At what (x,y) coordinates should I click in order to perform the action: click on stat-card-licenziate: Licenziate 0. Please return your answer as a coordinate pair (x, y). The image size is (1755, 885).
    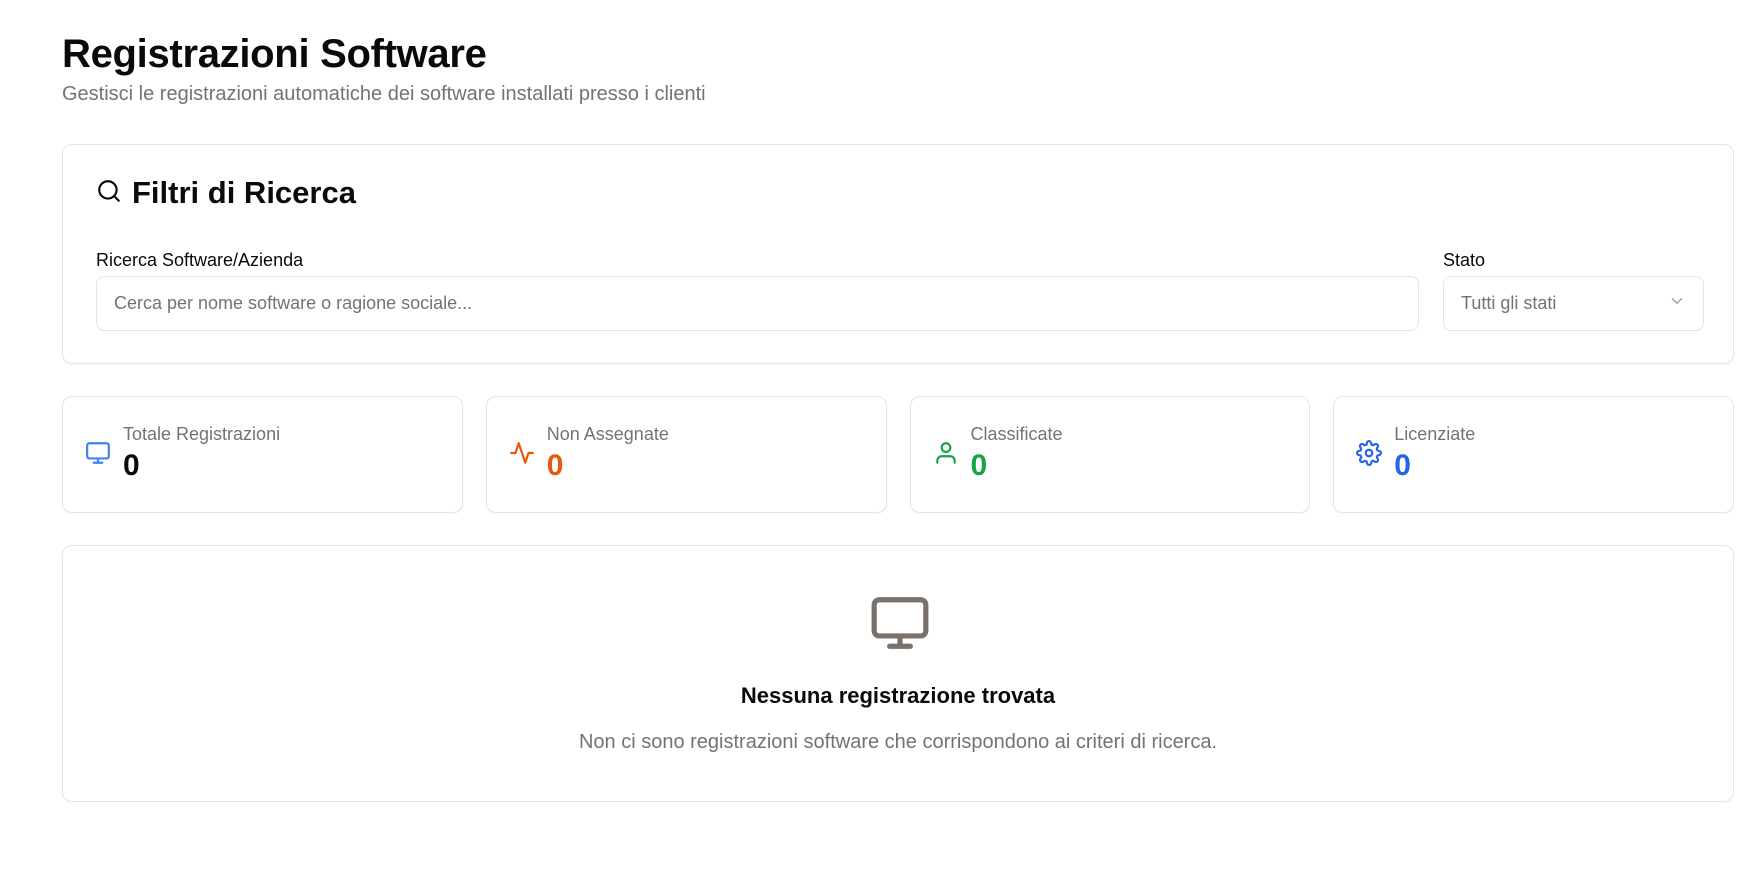
    Looking at the image, I should click on (1533, 454).